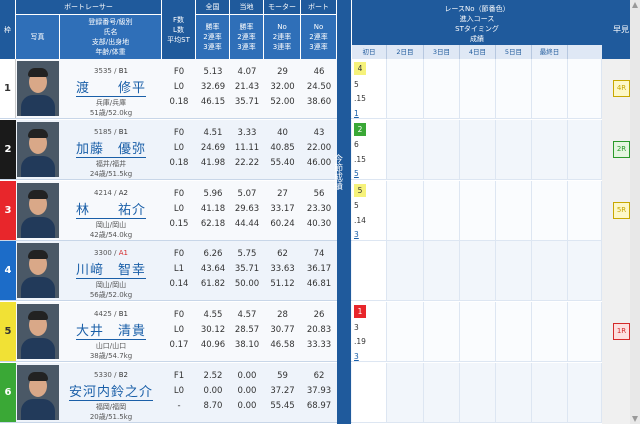 The width and height of the screenshot is (640, 424). Describe the element at coordinates (179, 147) in the screenshot. I see `fls-stats: F0 L0 0.18` at that location.